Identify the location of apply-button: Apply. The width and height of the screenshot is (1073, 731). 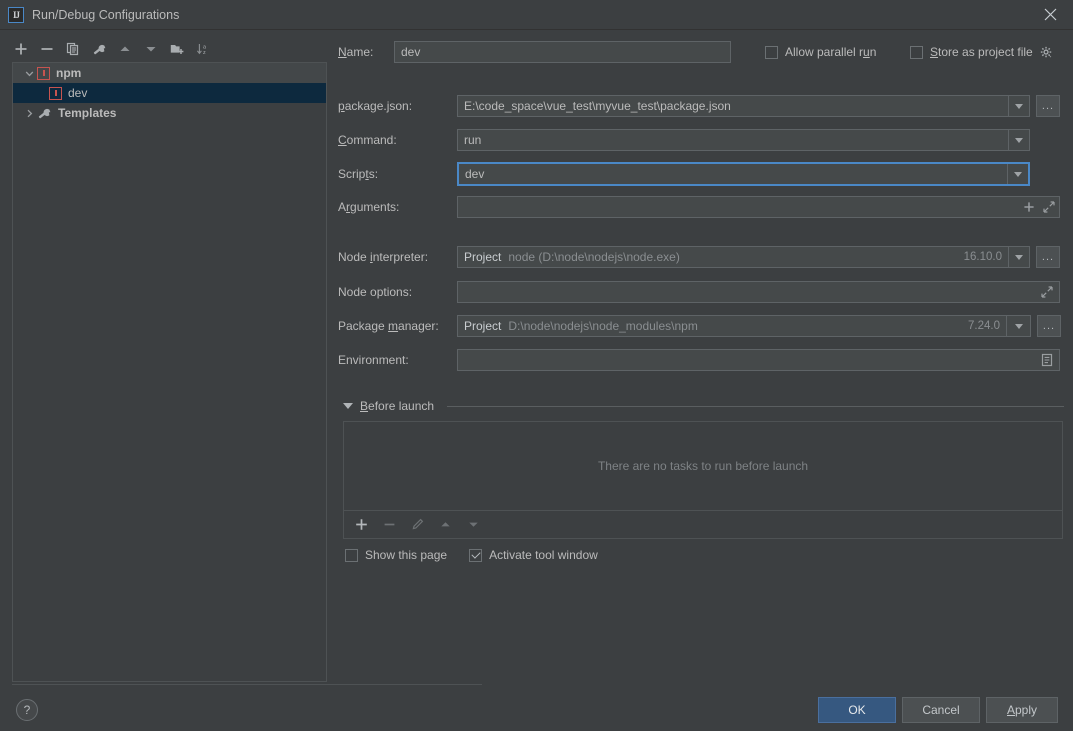
(1022, 710).